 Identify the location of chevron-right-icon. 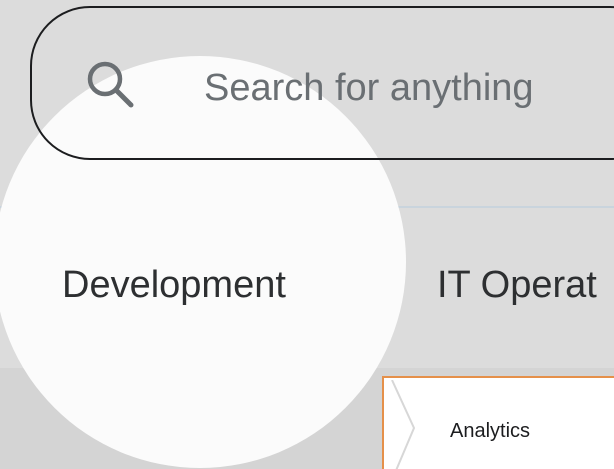
(403, 424).